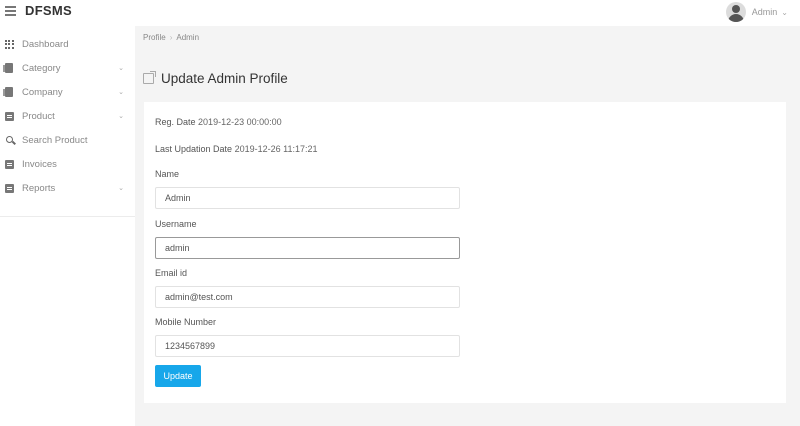 Image resolution: width=800 pixels, height=426 pixels. What do you see at coordinates (171, 273) in the screenshot?
I see `email-label: Email id` at bounding box center [171, 273].